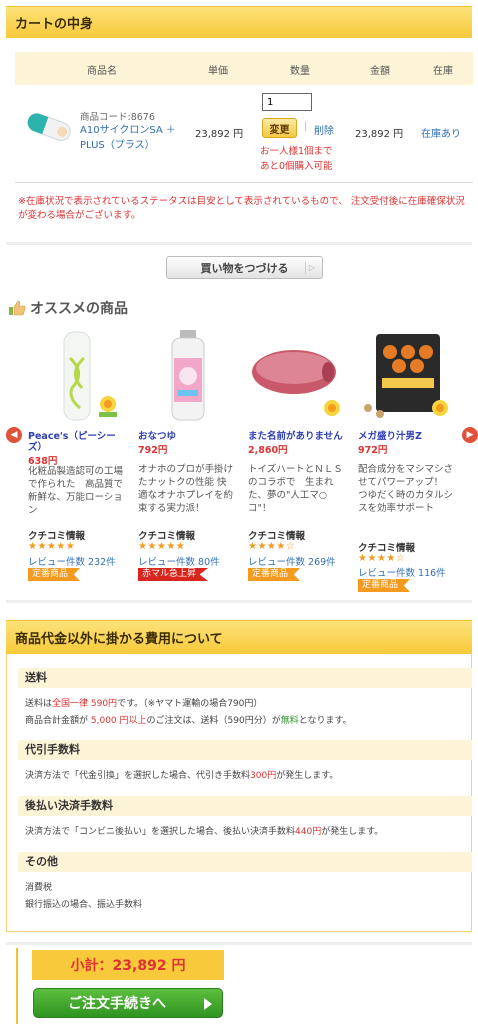 This screenshot has width=478, height=1024. Describe the element at coordinates (352, 832) in the screenshot. I see `later-c: が発生します。` at that location.